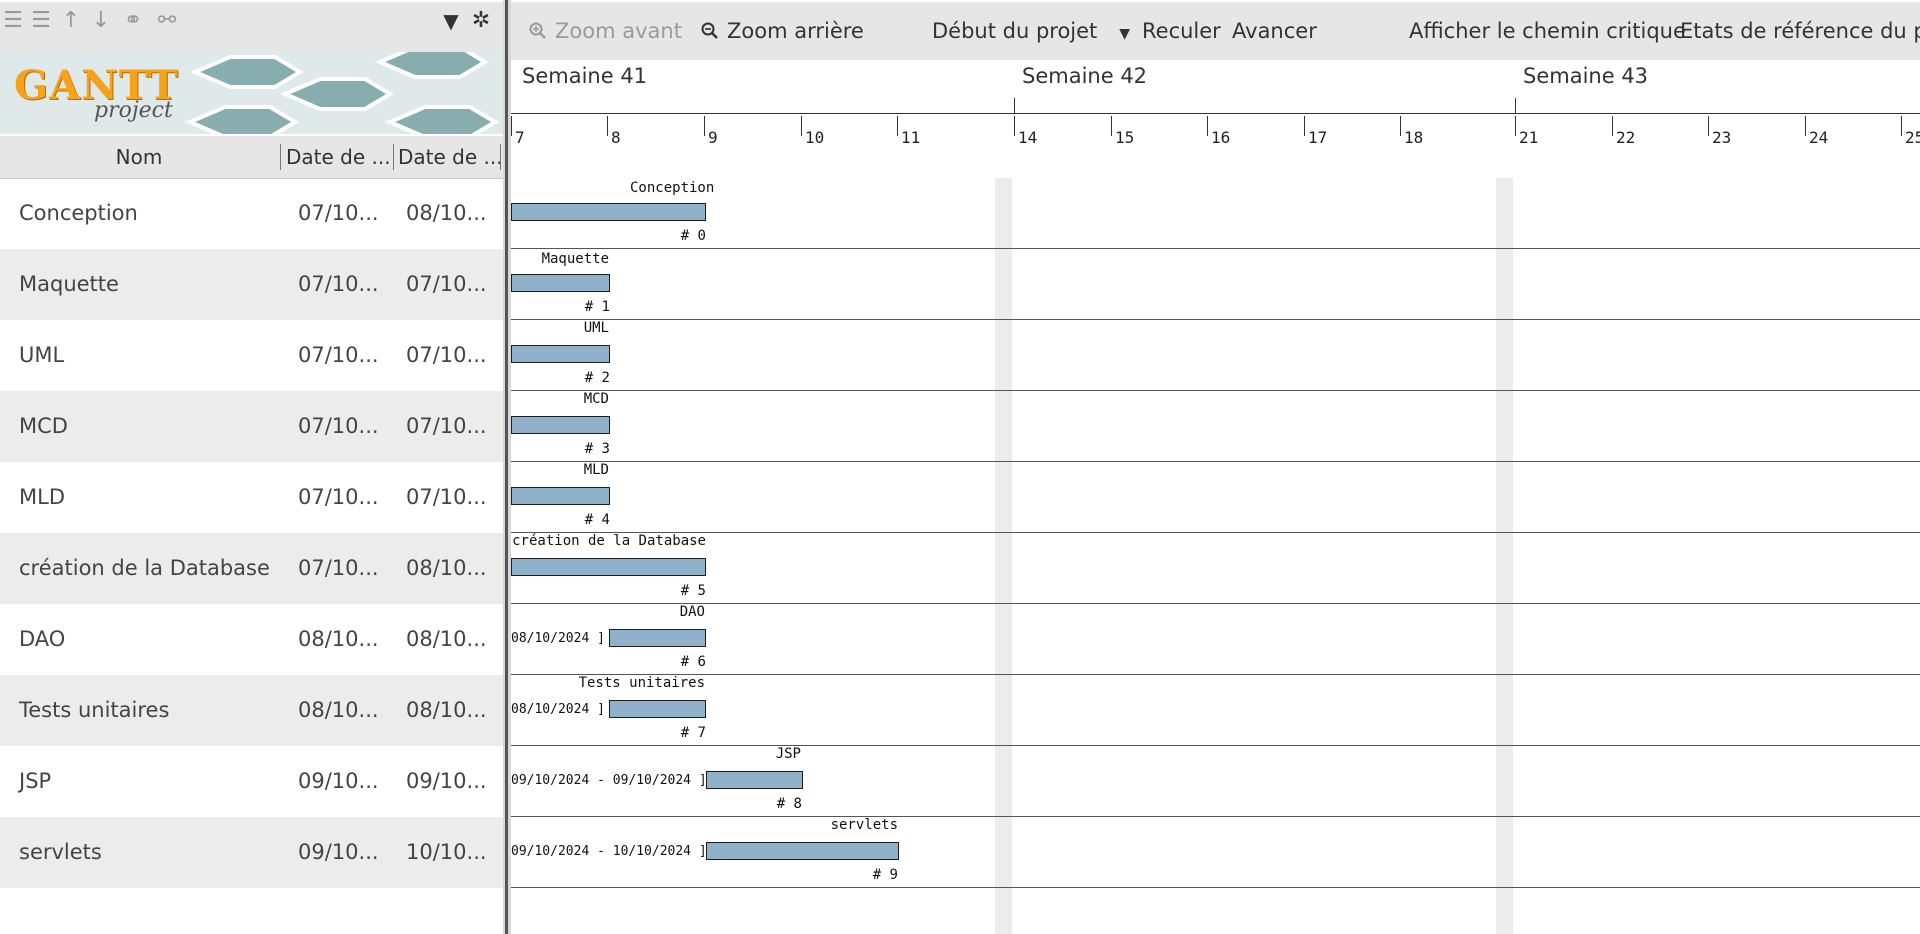 Image resolution: width=1920 pixels, height=934 pixels. What do you see at coordinates (641, 683) in the screenshot?
I see `task-bar-label: Tests unitaires` at bounding box center [641, 683].